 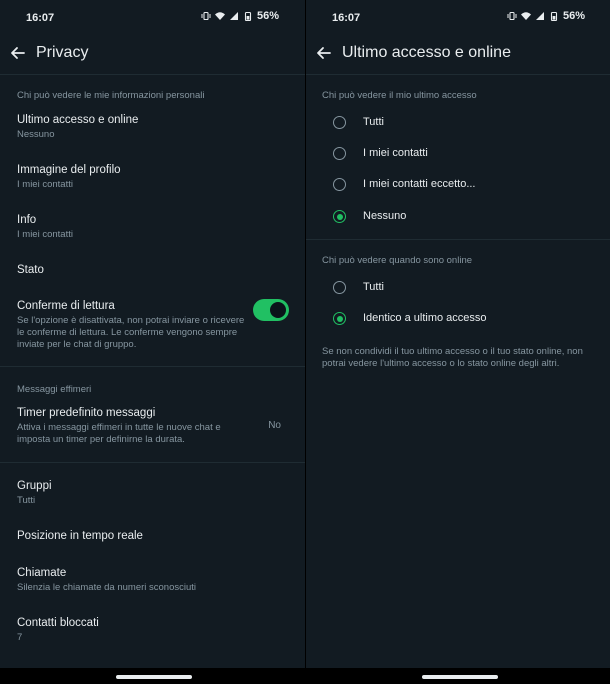 I want to click on radio-option-everyone: Tutti, so click(x=458, y=123).